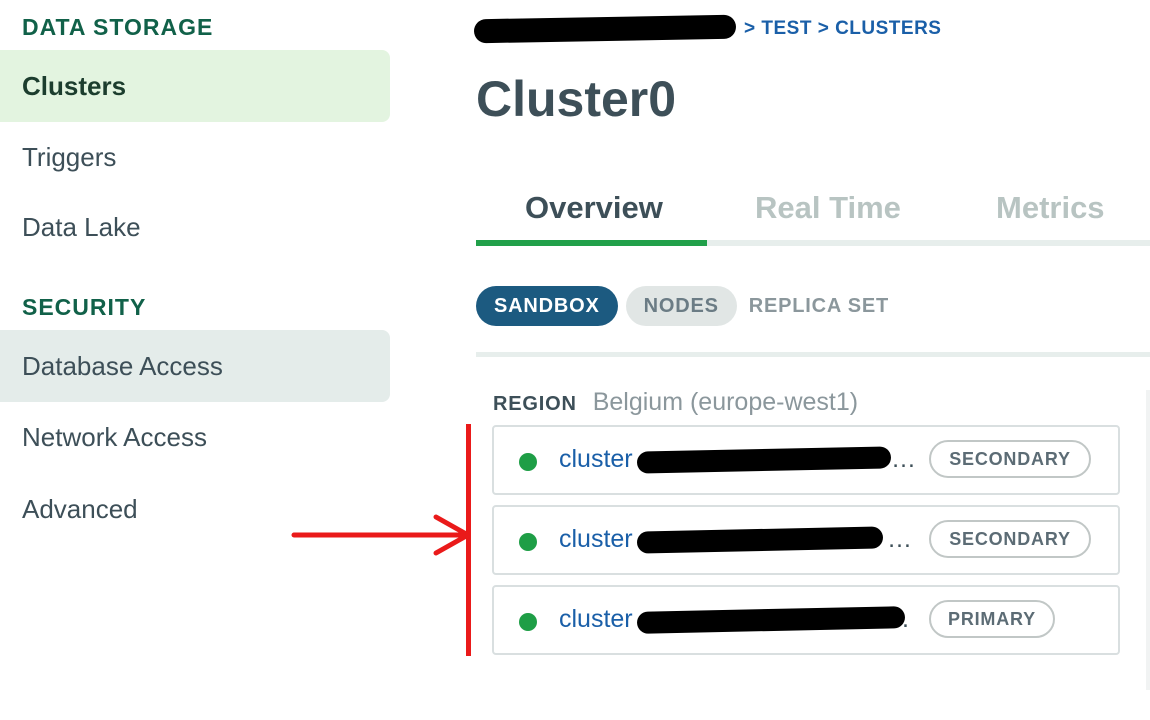 The height and width of the screenshot is (720, 1150). I want to click on region-row: REGION Belgium (europe-west1), so click(675, 402).